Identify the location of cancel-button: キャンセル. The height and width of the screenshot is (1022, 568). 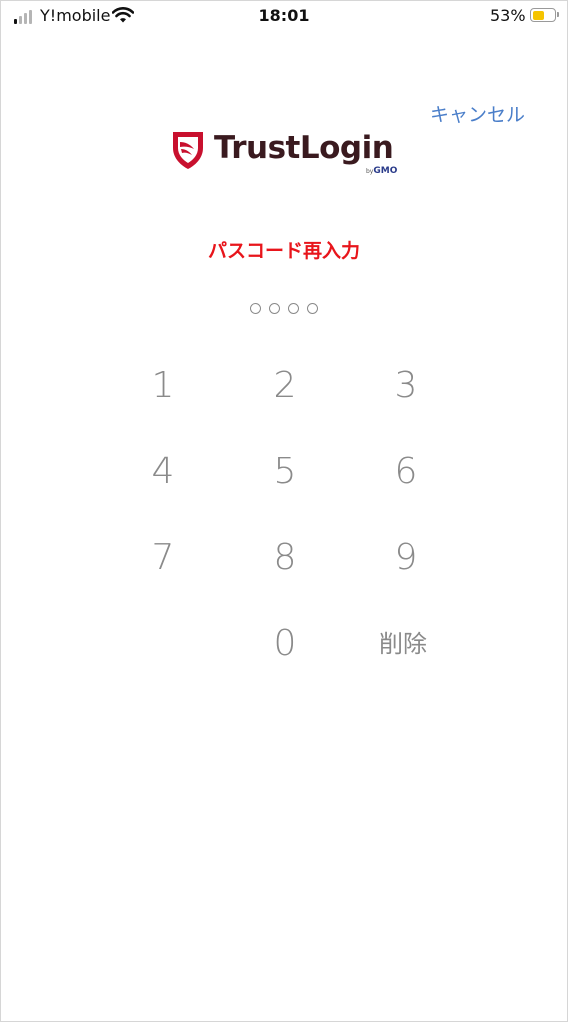
(477, 113).